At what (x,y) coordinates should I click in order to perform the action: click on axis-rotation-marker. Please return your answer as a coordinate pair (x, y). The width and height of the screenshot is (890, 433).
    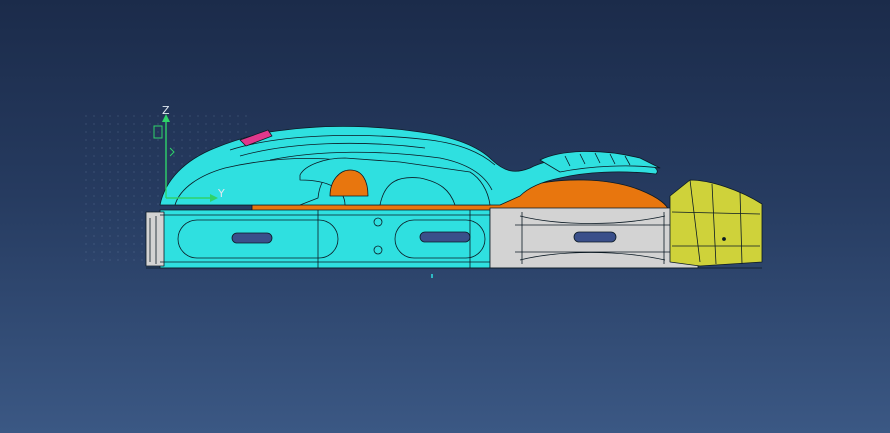
    Looking at the image, I should click on (172, 152).